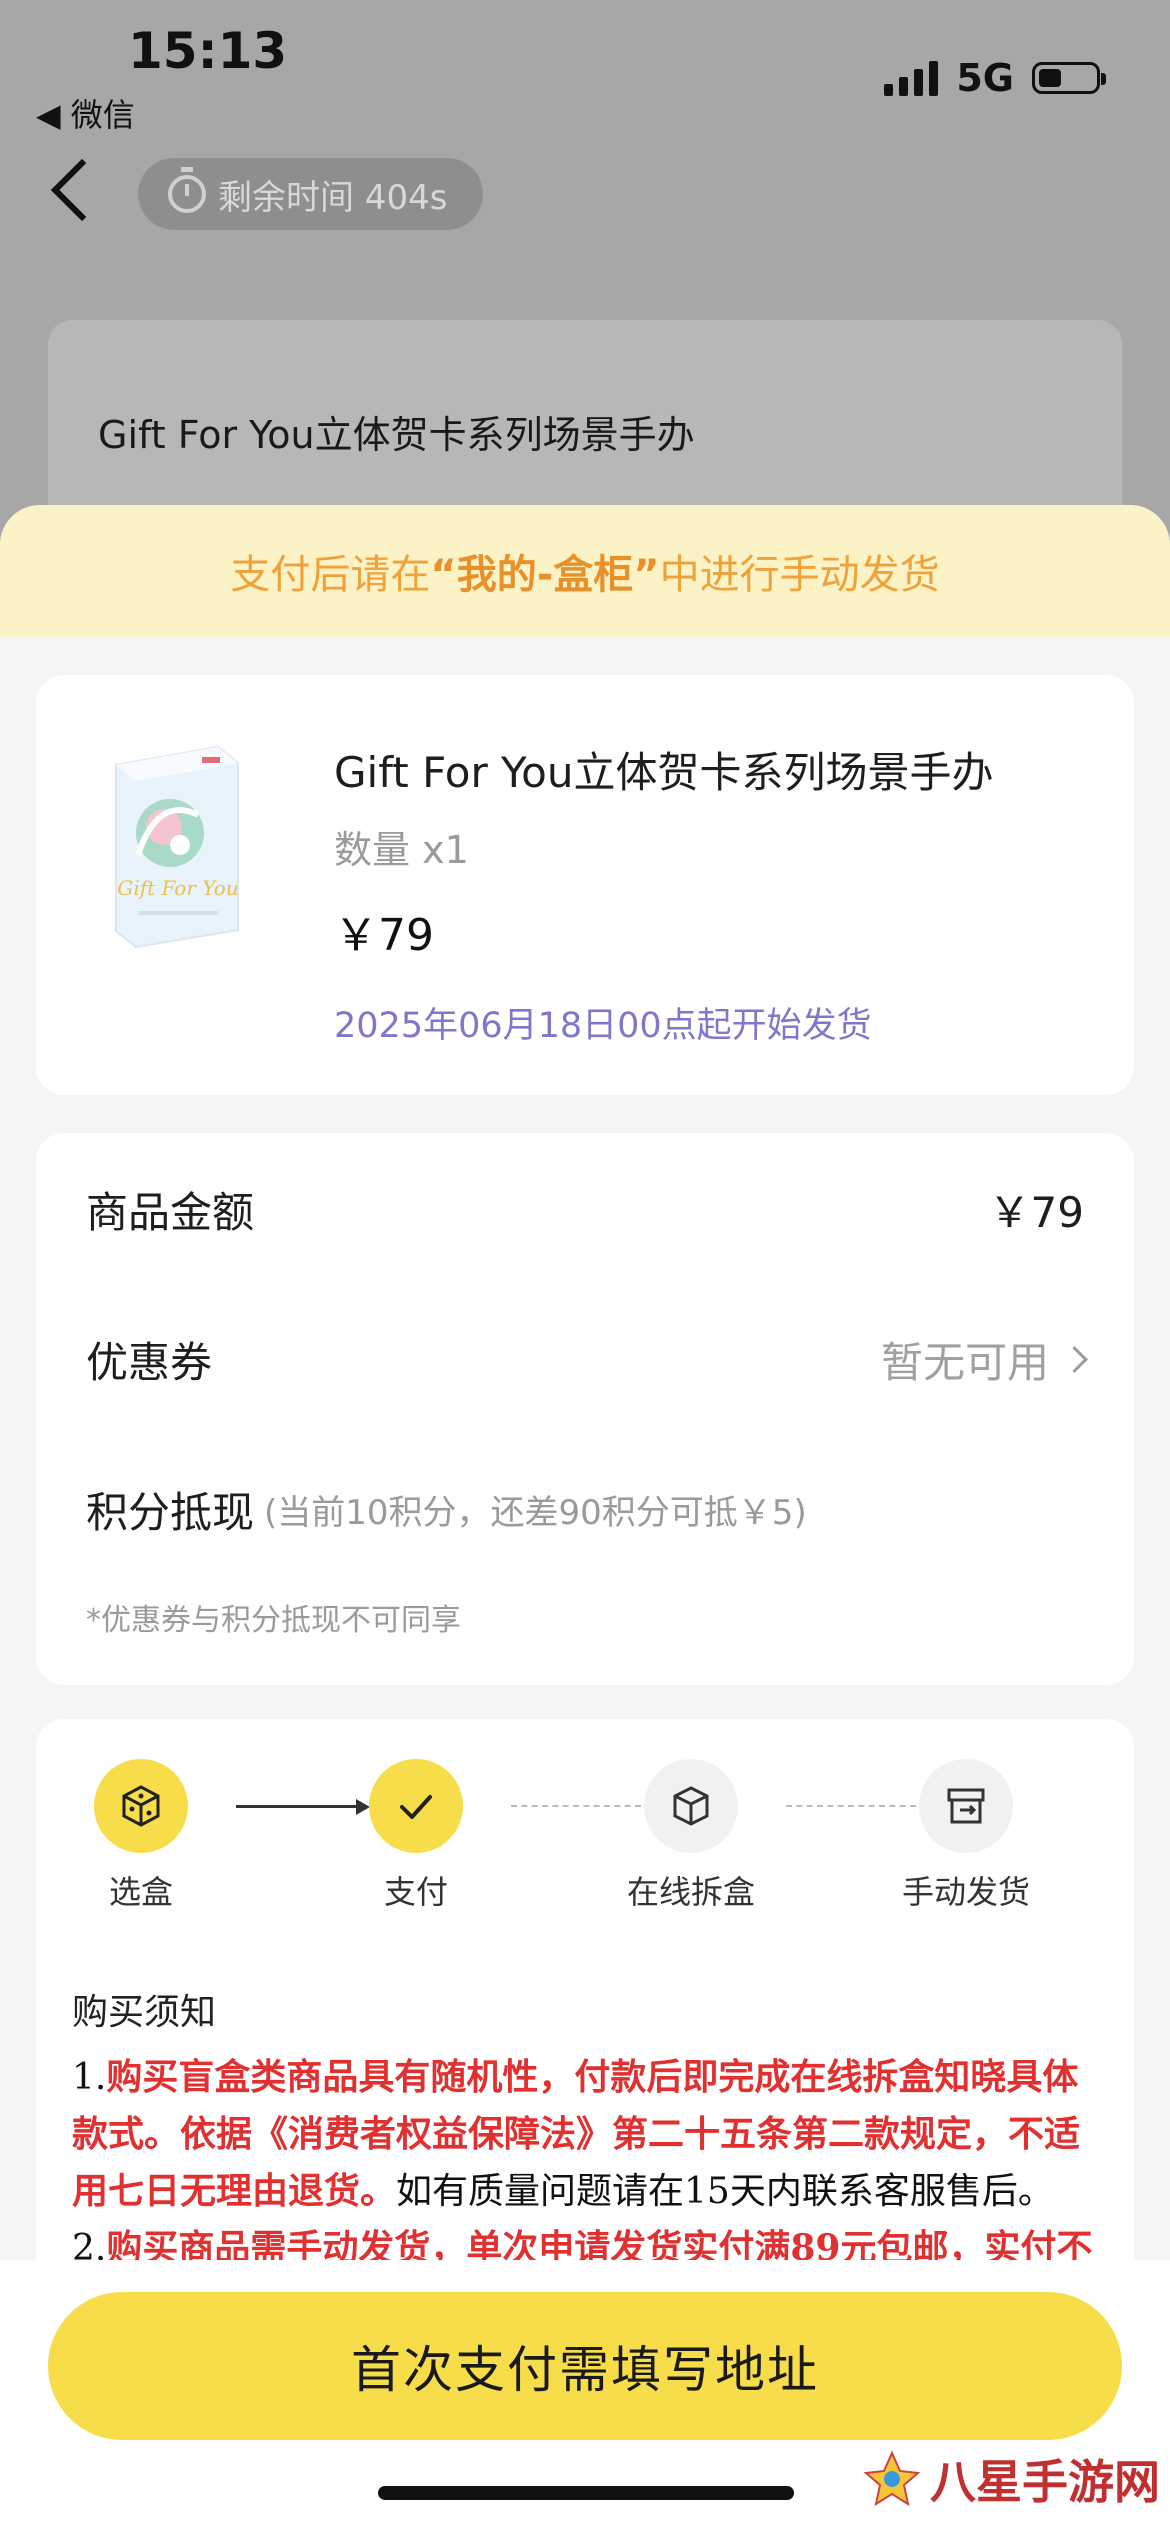 The height and width of the screenshot is (2532, 1170). I want to click on step-label: 在线拆盒, so click(690, 1892).